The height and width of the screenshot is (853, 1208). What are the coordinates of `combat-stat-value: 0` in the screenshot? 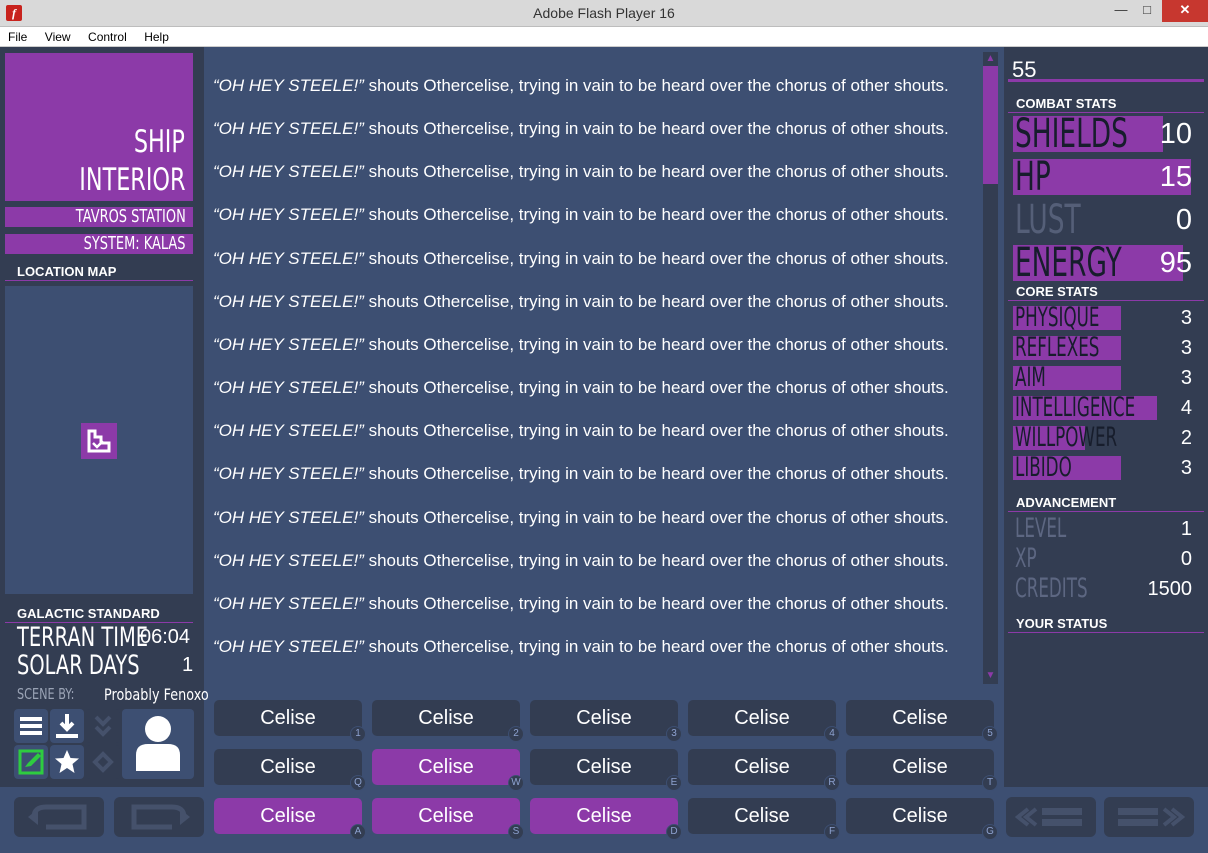 It's located at (1183, 220).